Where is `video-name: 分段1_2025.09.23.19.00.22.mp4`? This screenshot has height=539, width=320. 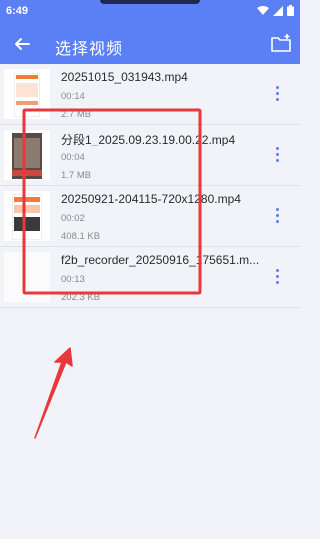 video-name: 分段1_2025.09.23.19.00.22.mp4 is located at coordinates (148, 139).